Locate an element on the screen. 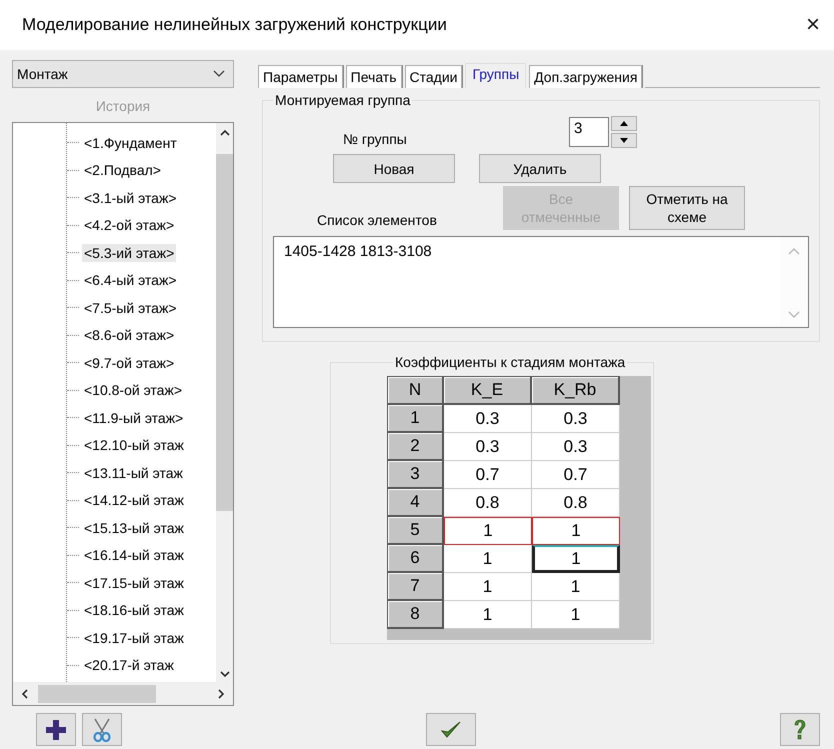  tree-item: <1.Фундамент is located at coordinates (130, 143).